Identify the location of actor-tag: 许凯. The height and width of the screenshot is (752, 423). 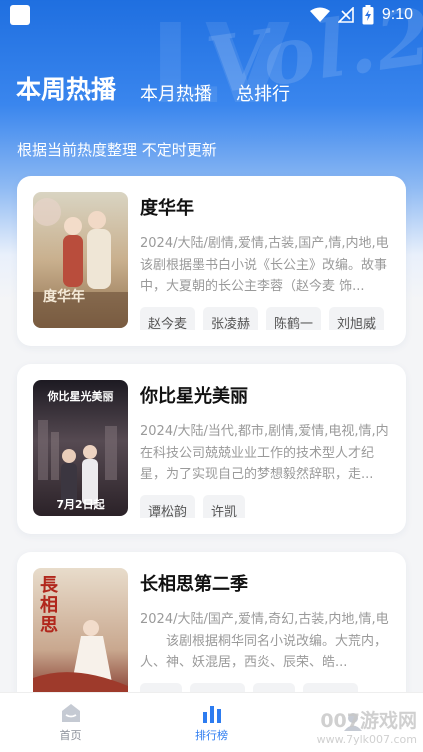
(224, 506).